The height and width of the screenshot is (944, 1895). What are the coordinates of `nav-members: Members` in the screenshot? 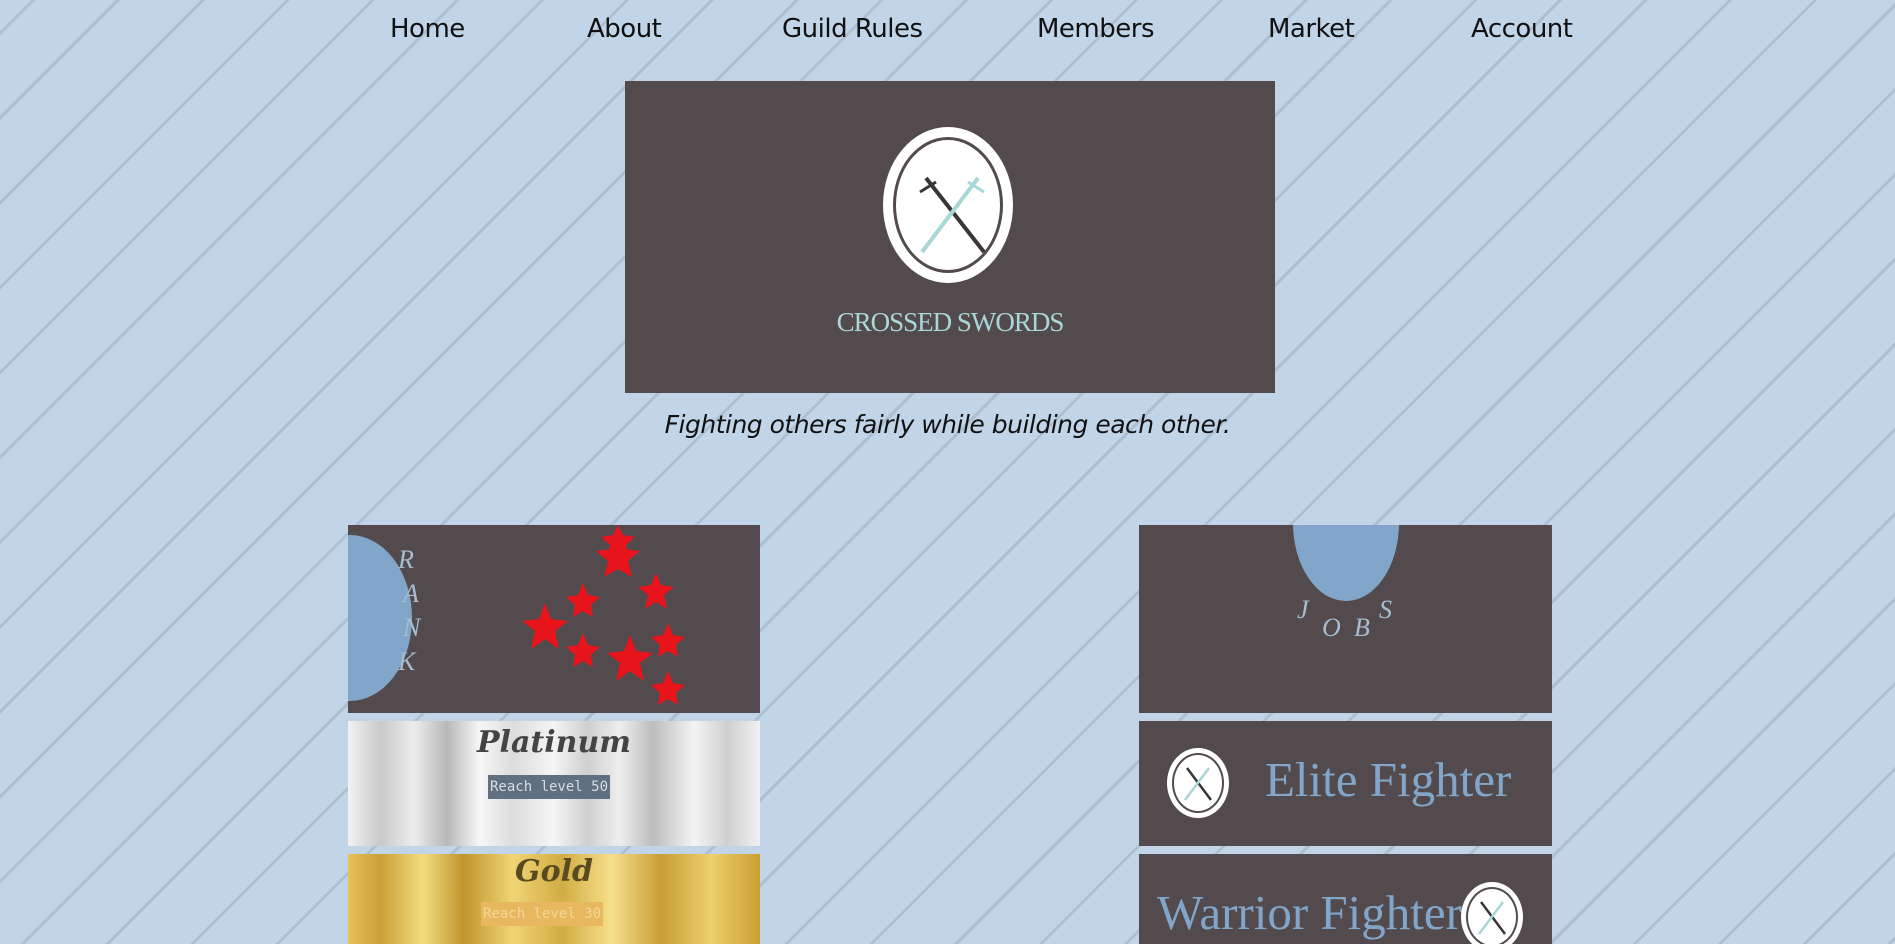 It's located at (1096, 29).